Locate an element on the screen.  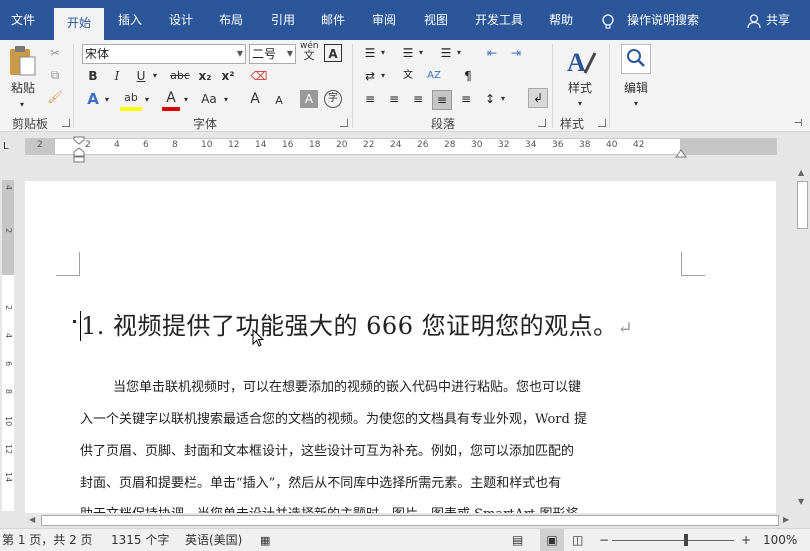
tell-me-search: 操作说明搜索 is located at coordinates (663, 20).